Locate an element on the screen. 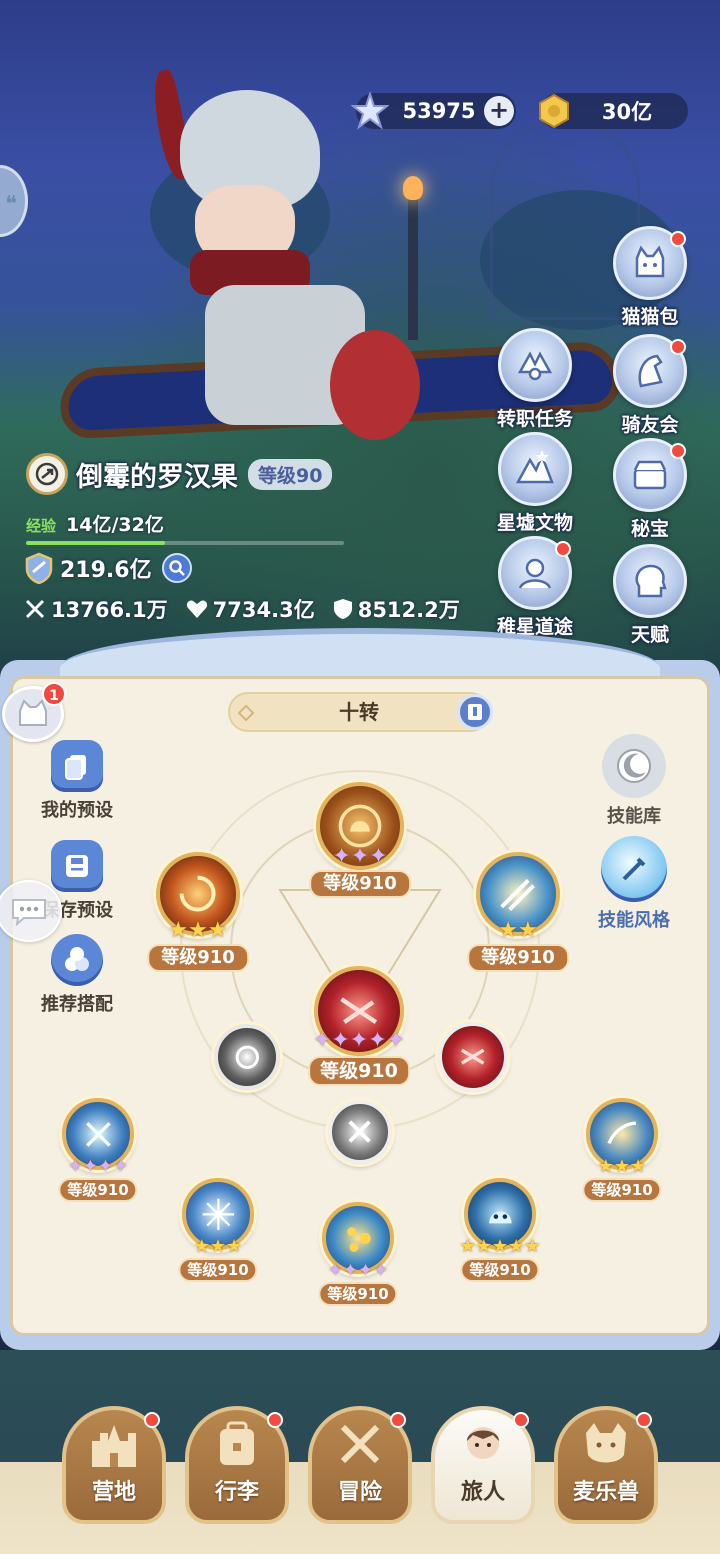 This screenshot has width=720, height=1554. skill-slot-upper-right: ★★ 等级910 is located at coordinates (518, 912).